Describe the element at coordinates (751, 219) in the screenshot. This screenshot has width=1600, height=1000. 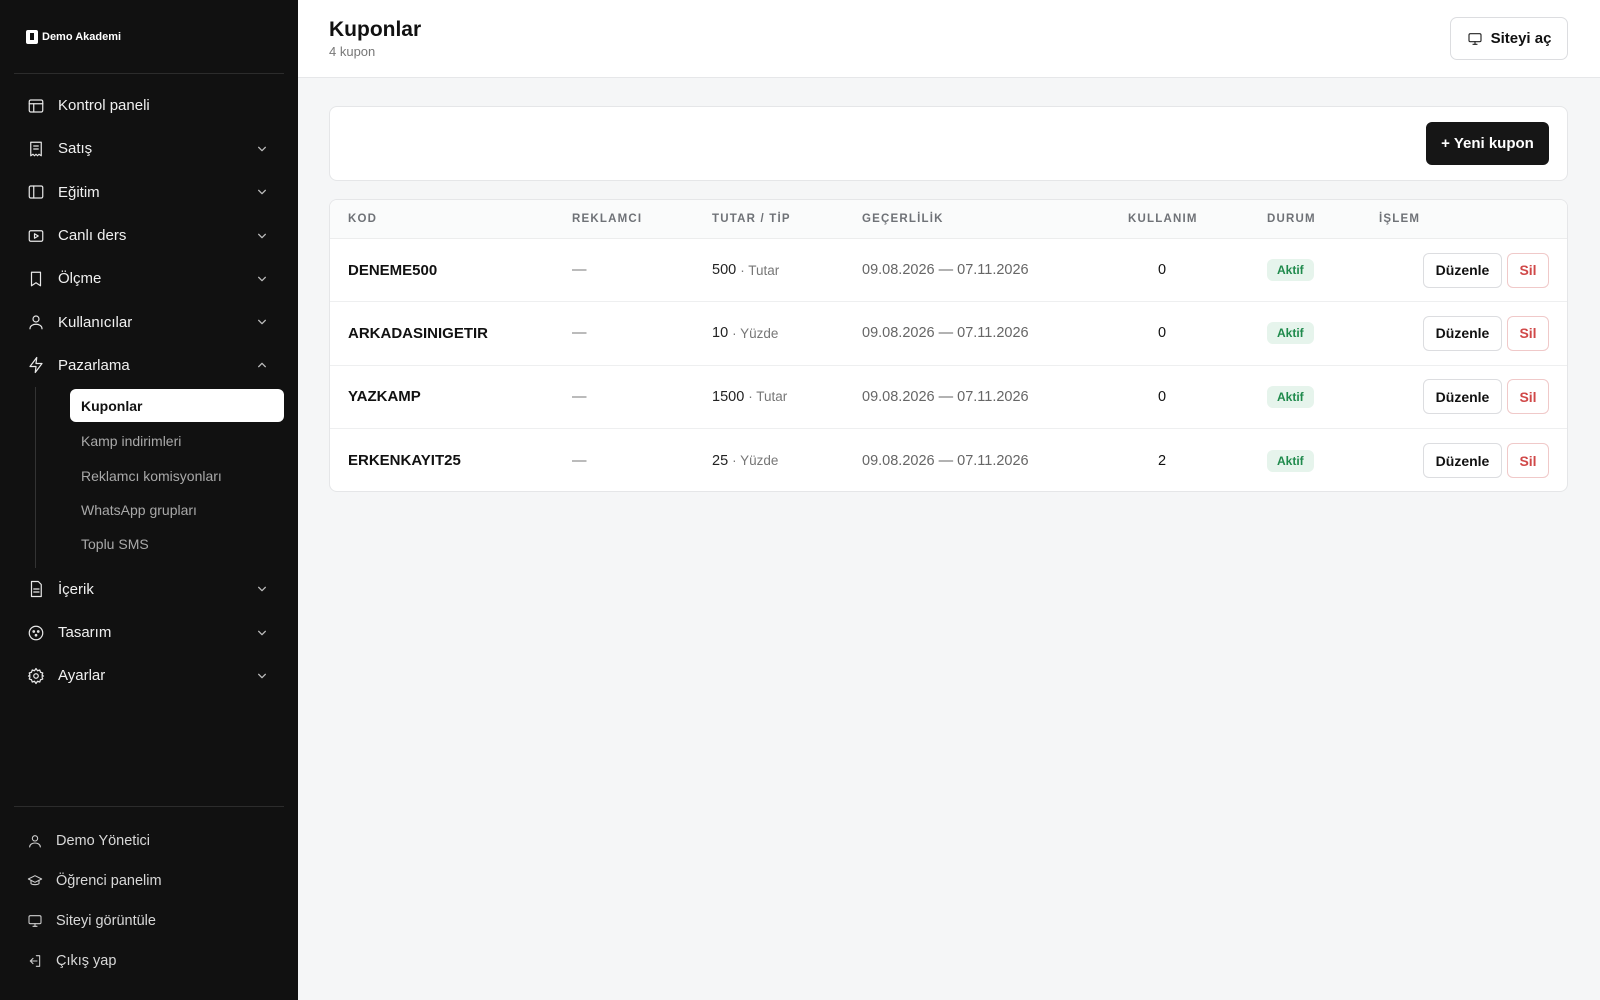
I see `column-header-tutar: TUTAR / TİP` at that location.